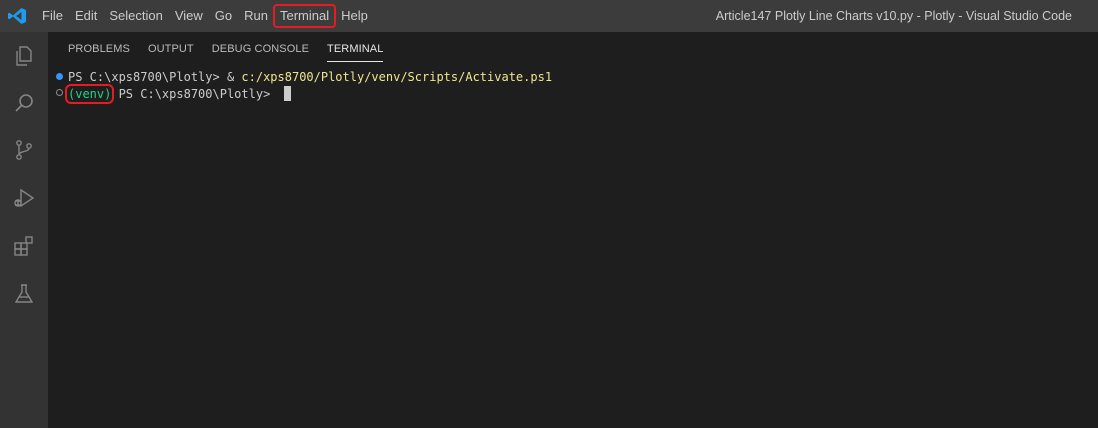  I want to click on extensions-icon, so click(24, 246).